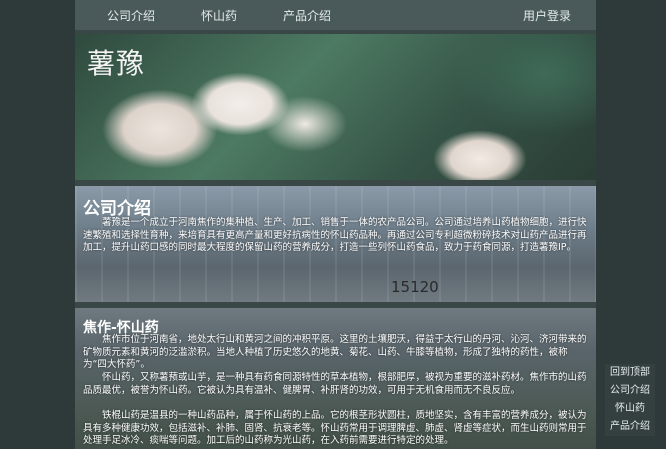 The height and width of the screenshot is (449, 666). Describe the element at coordinates (335, 15) in the screenshot. I see `top-nav: 公司介绍 怀山药 产品介绍 用户登录` at that location.